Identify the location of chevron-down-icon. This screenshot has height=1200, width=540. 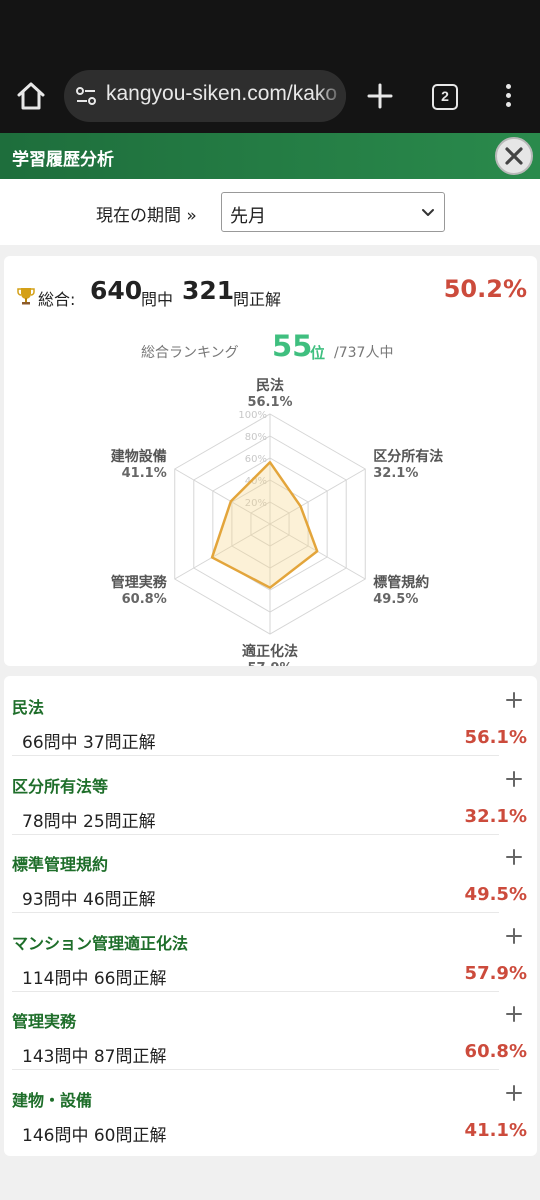
(428, 212).